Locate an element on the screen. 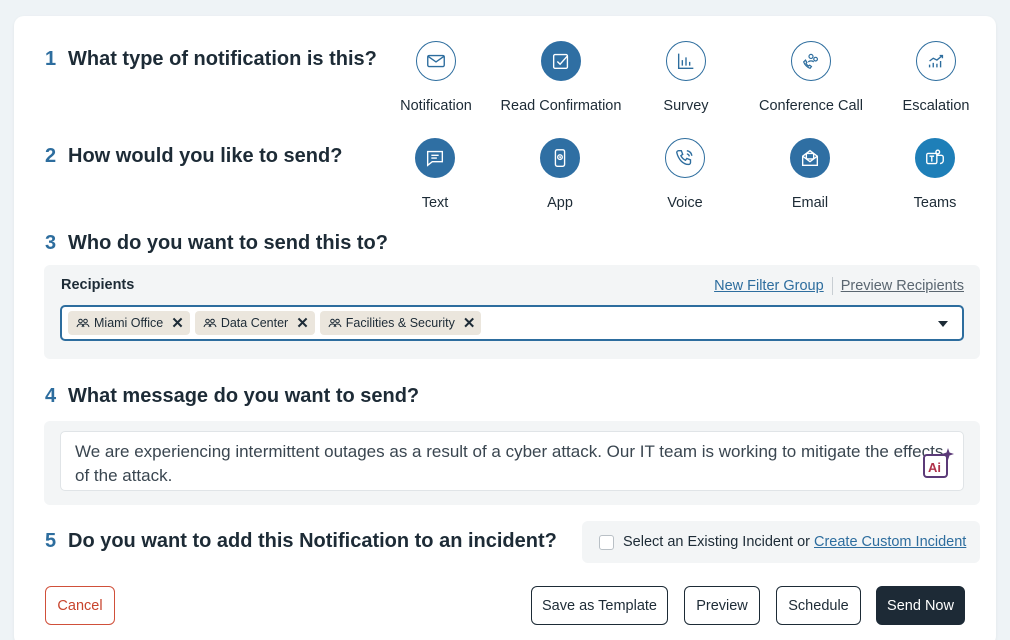 Image resolution: width=1010 pixels, height=640 pixels. step-number: 2 is located at coordinates (51, 156).